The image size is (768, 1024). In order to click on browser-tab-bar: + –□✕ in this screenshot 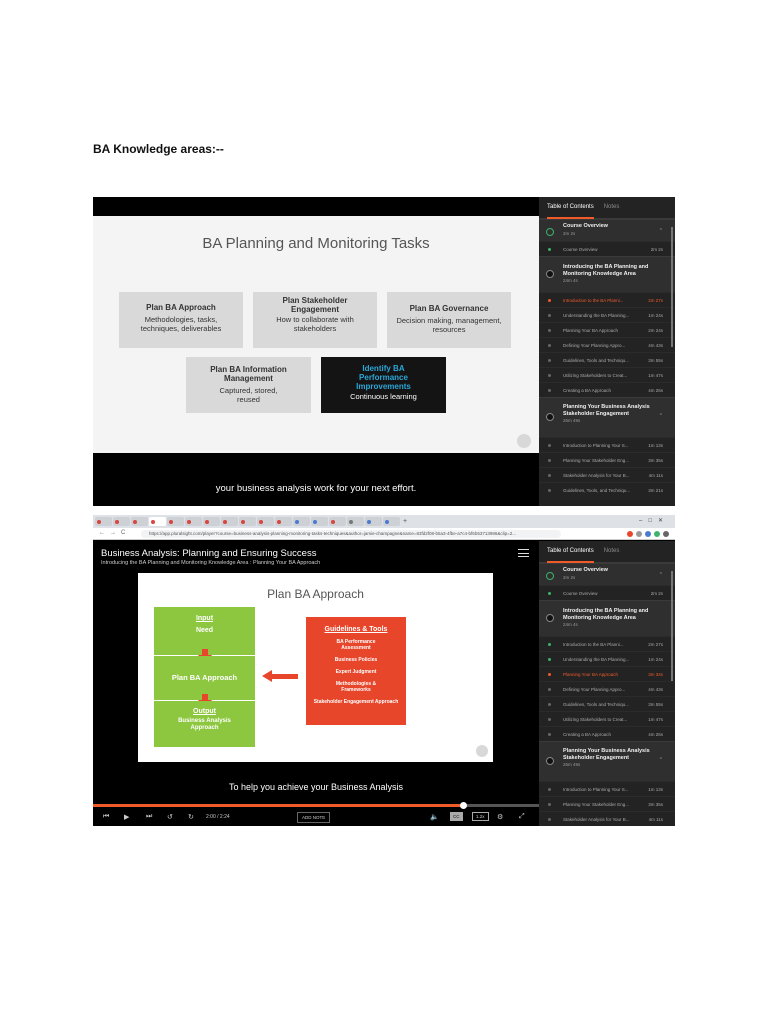, I will do `click(384, 521)`.